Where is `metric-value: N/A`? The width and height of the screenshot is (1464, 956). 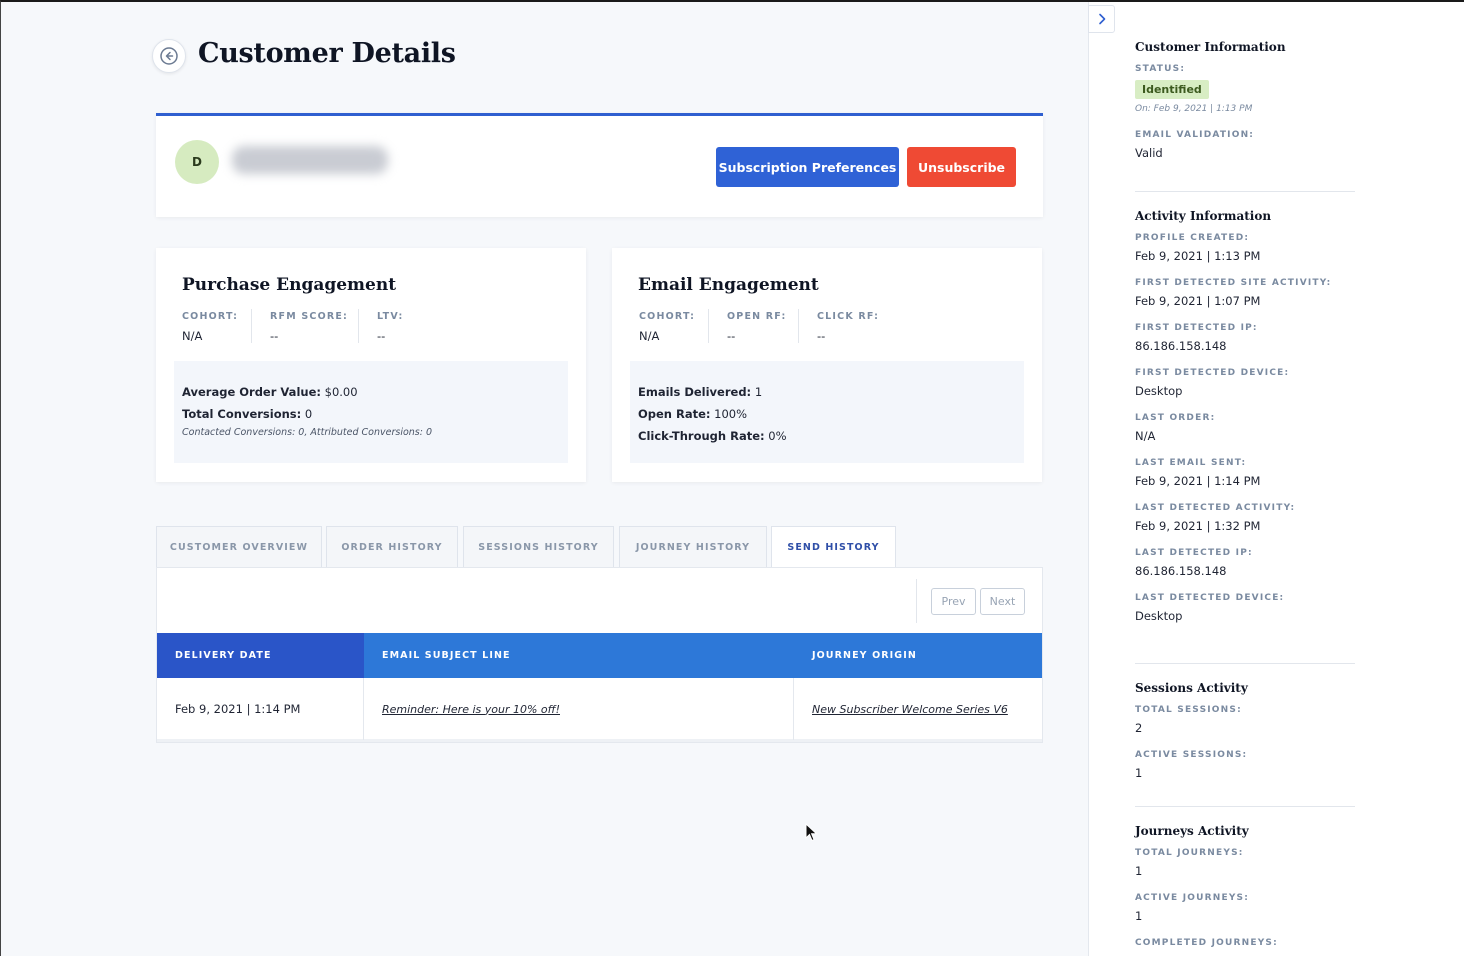
metric-value: N/A is located at coordinates (649, 336).